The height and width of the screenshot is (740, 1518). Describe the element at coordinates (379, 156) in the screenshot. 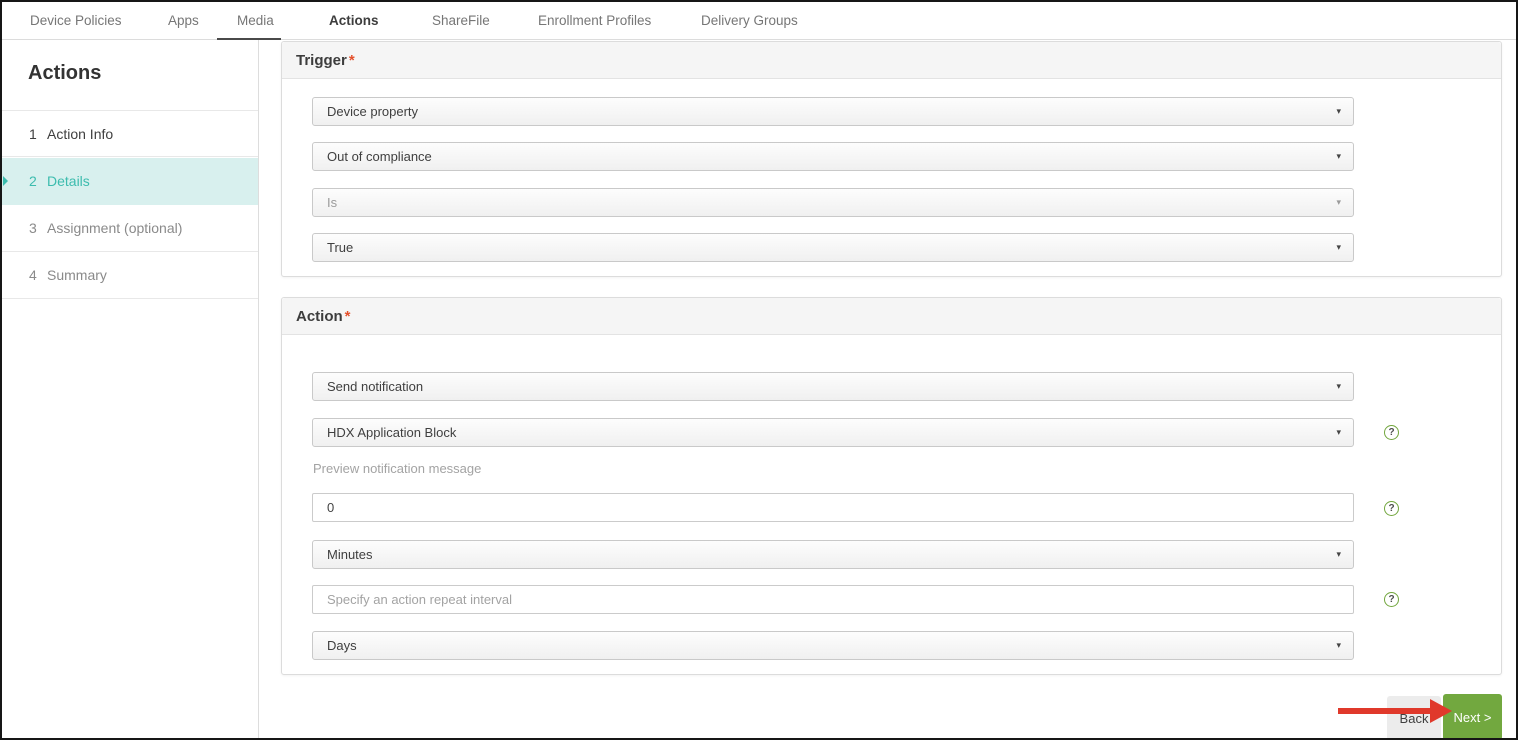

I see `trigger-property-value: Out of compliance` at that location.